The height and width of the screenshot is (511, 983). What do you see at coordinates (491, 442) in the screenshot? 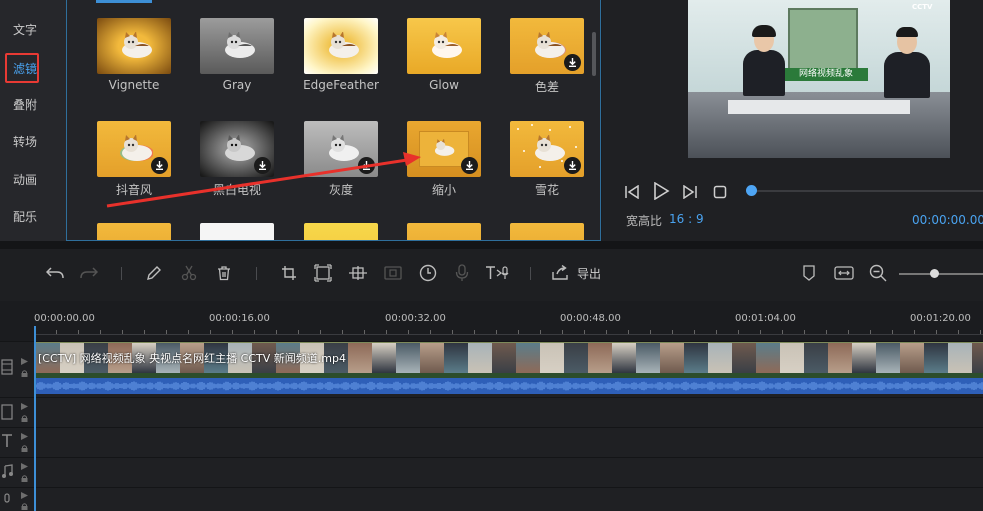
I see `text-track` at bounding box center [491, 442].